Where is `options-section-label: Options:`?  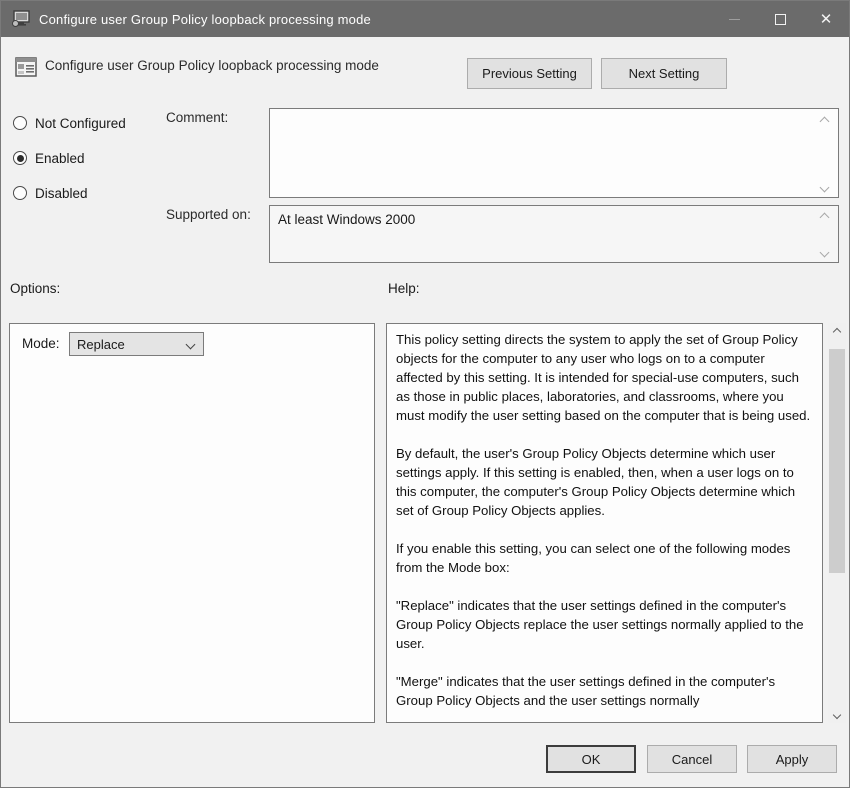 options-section-label: Options: is located at coordinates (35, 288).